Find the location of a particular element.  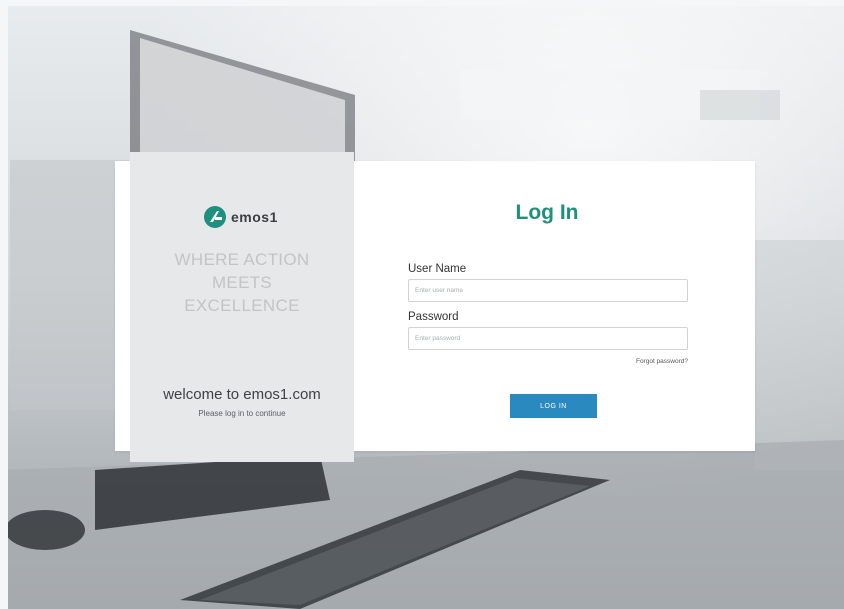

login-title: Log In is located at coordinates (547, 212).